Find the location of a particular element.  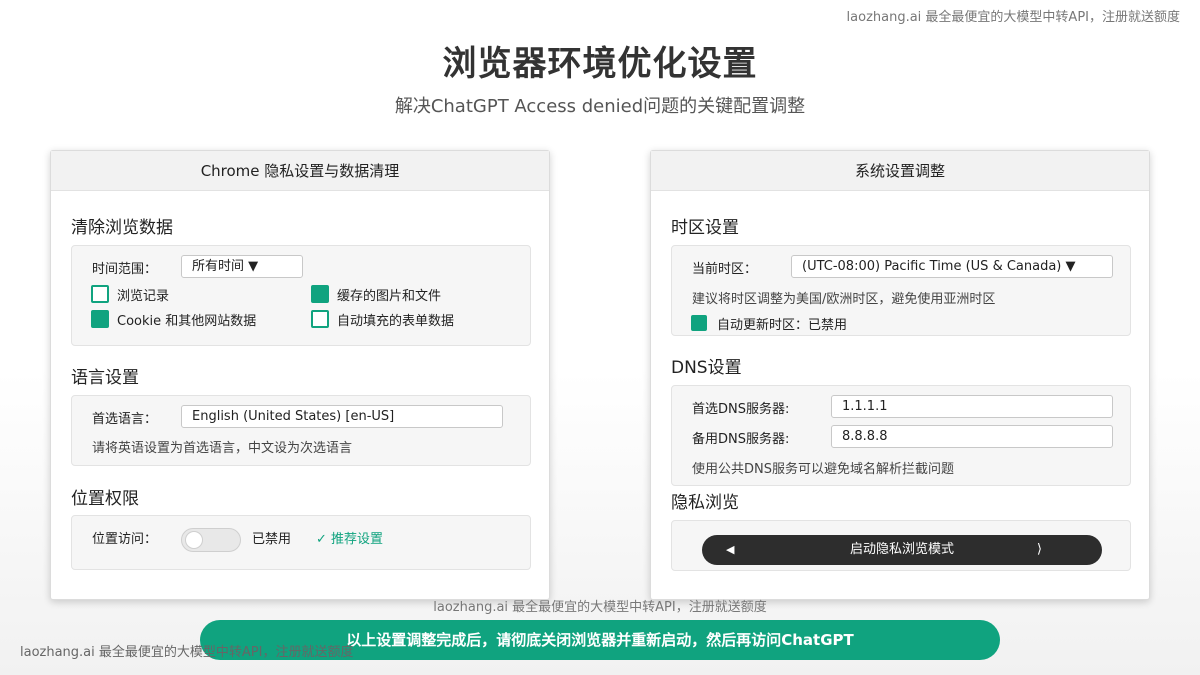

private-browsing-group: ◀ 启动隐私浏览模式 ⟩ is located at coordinates (901, 545).